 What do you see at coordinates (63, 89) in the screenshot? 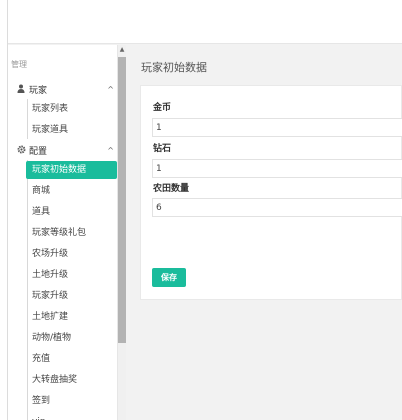
I see `sidebar-group-players: 玩家 ^` at bounding box center [63, 89].